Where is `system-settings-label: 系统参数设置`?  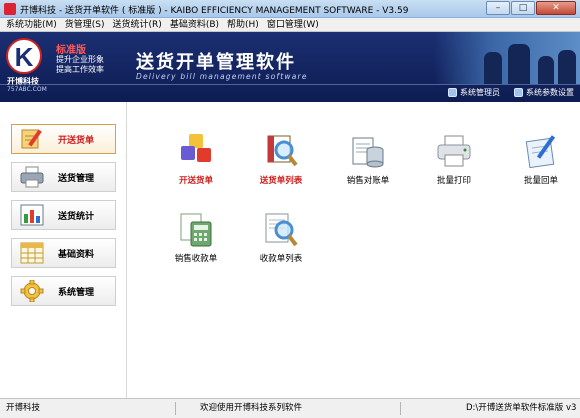
system-settings-label: 系统参数设置 is located at coordinates (550, 92).